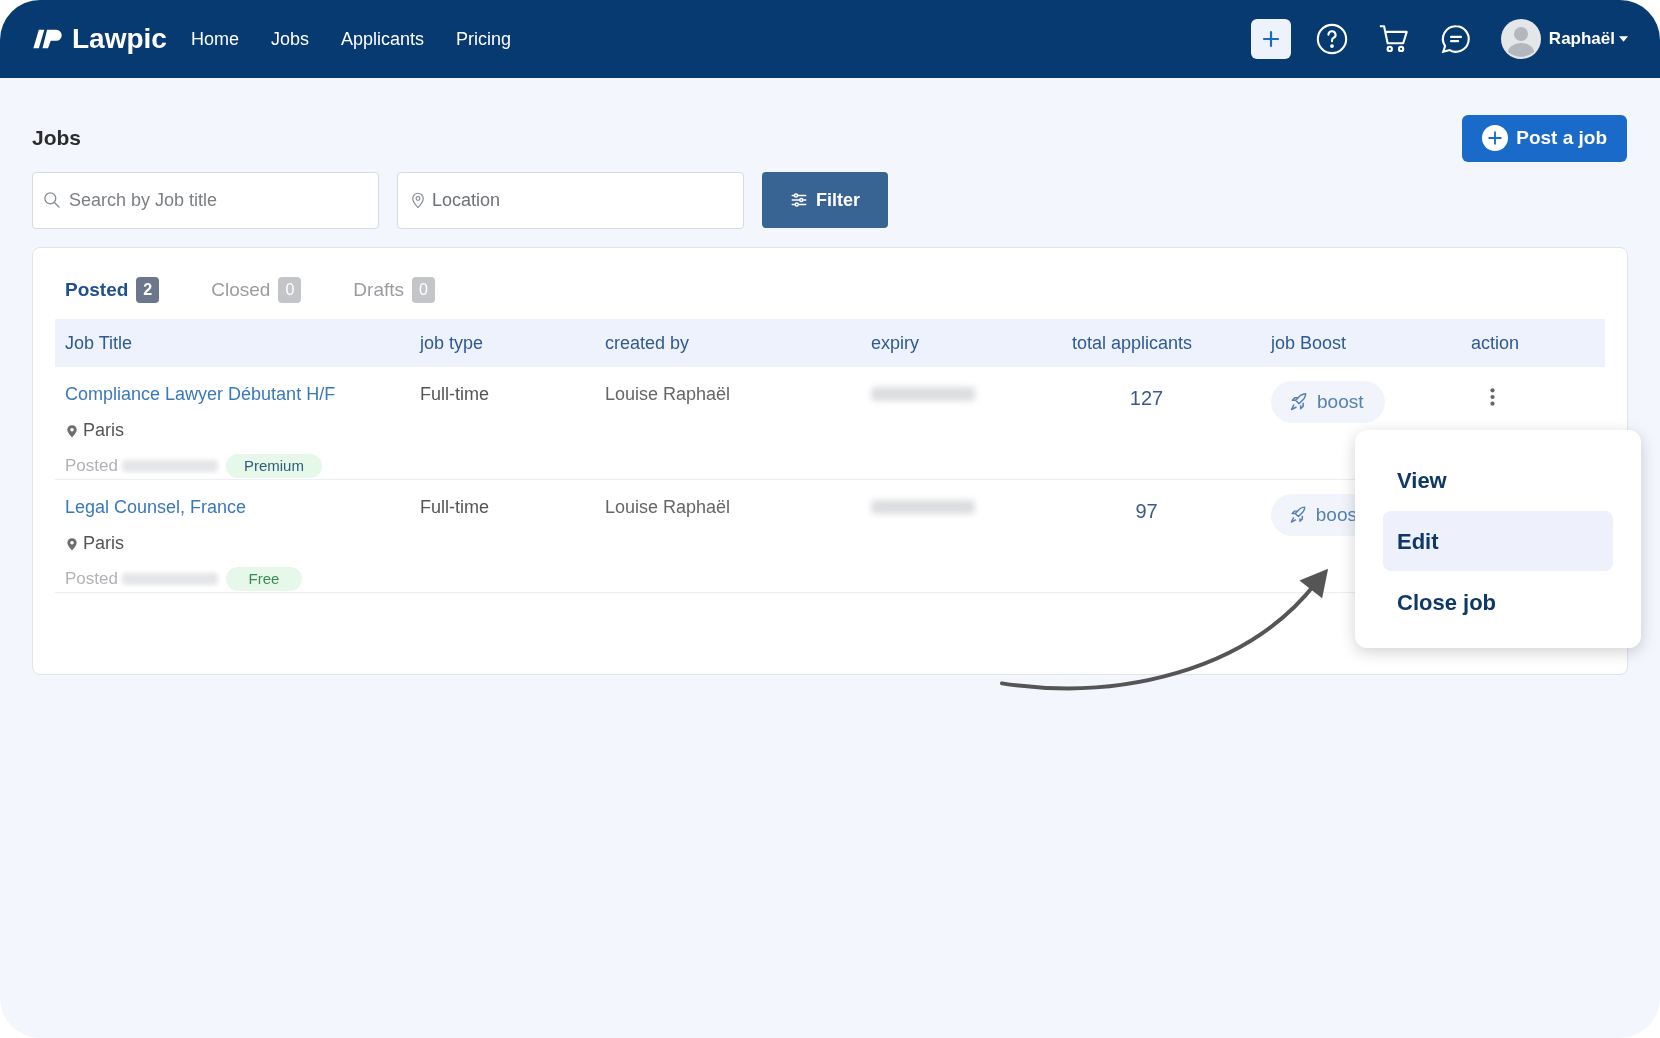  What do you see at coordinates (570, 200) in the screenshot?
I see `location-field: Location` at bounding box center [570, 200].